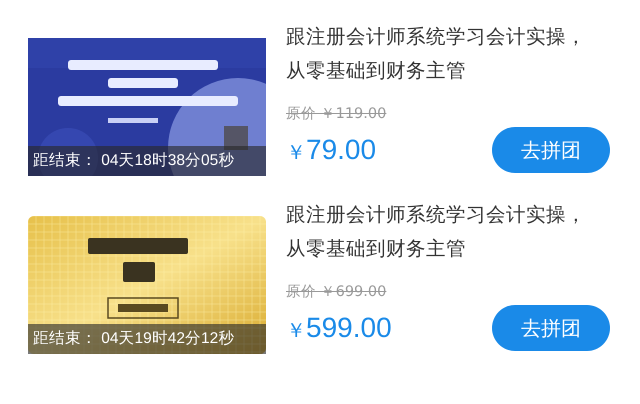 This screenshot has height=404, width=640. Describe the element at coordinates (147, 161) in the screenshot. I see `countdown-timer: 距结束： 04天18时38分05秒` at that location.